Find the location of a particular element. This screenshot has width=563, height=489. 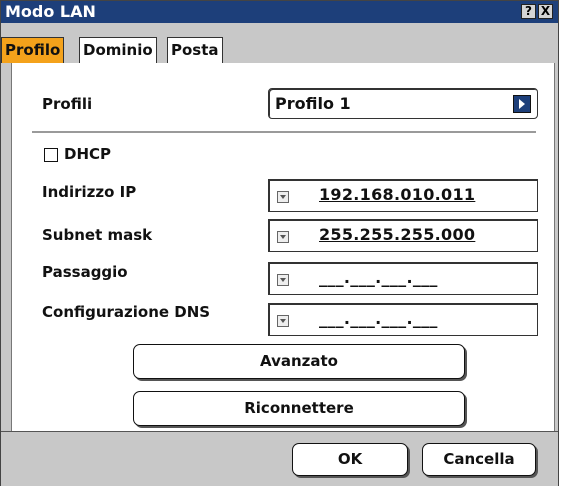

chevron-right-icon is located at coordinates (522, 104).